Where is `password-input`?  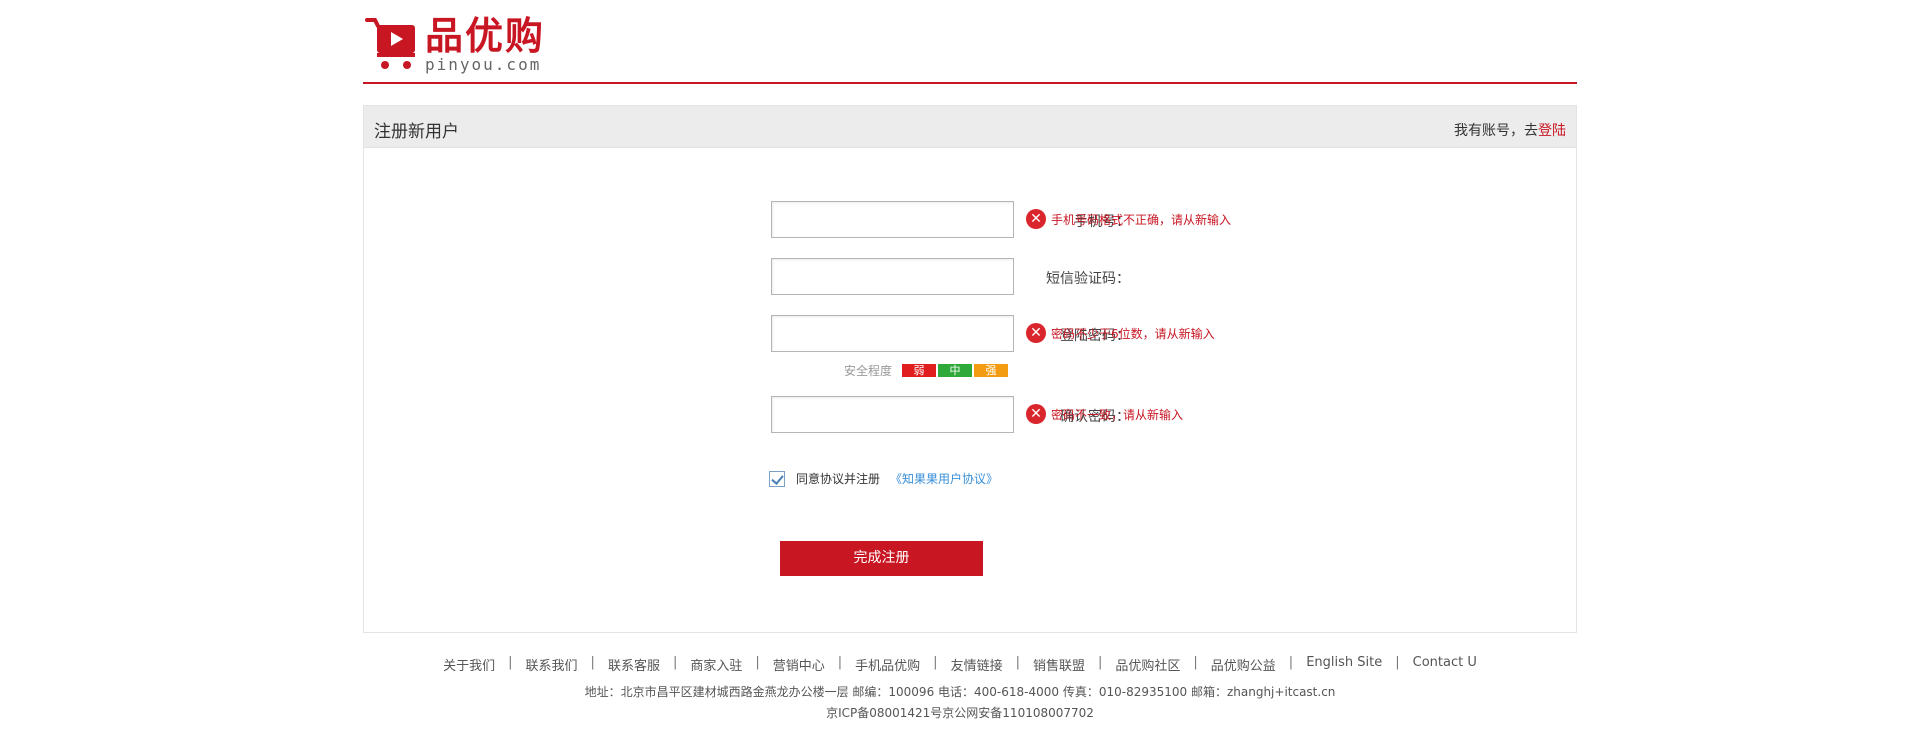 password-input is located at coordinates (892, 333).